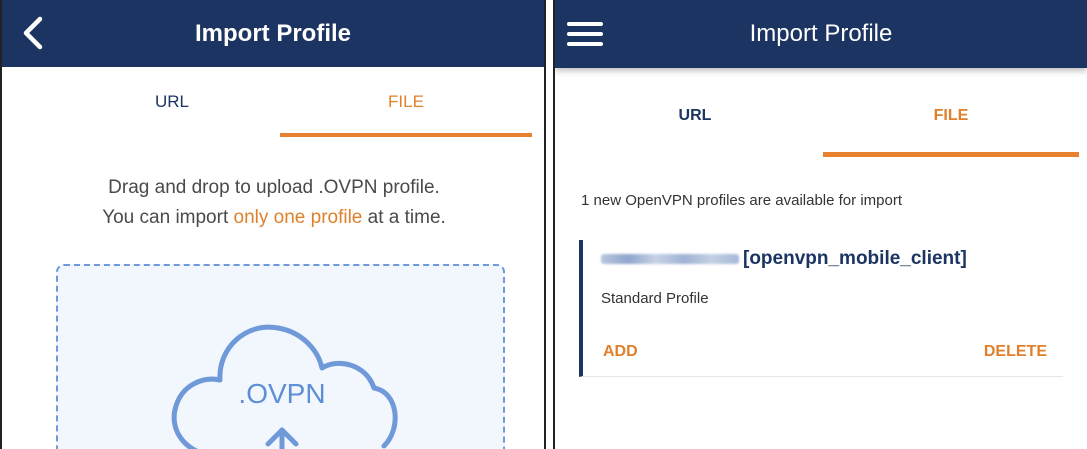 The width and height of the screenshot is (1087, 449). I want to click on instruction-highlight: only one profile, so click(298, 217).